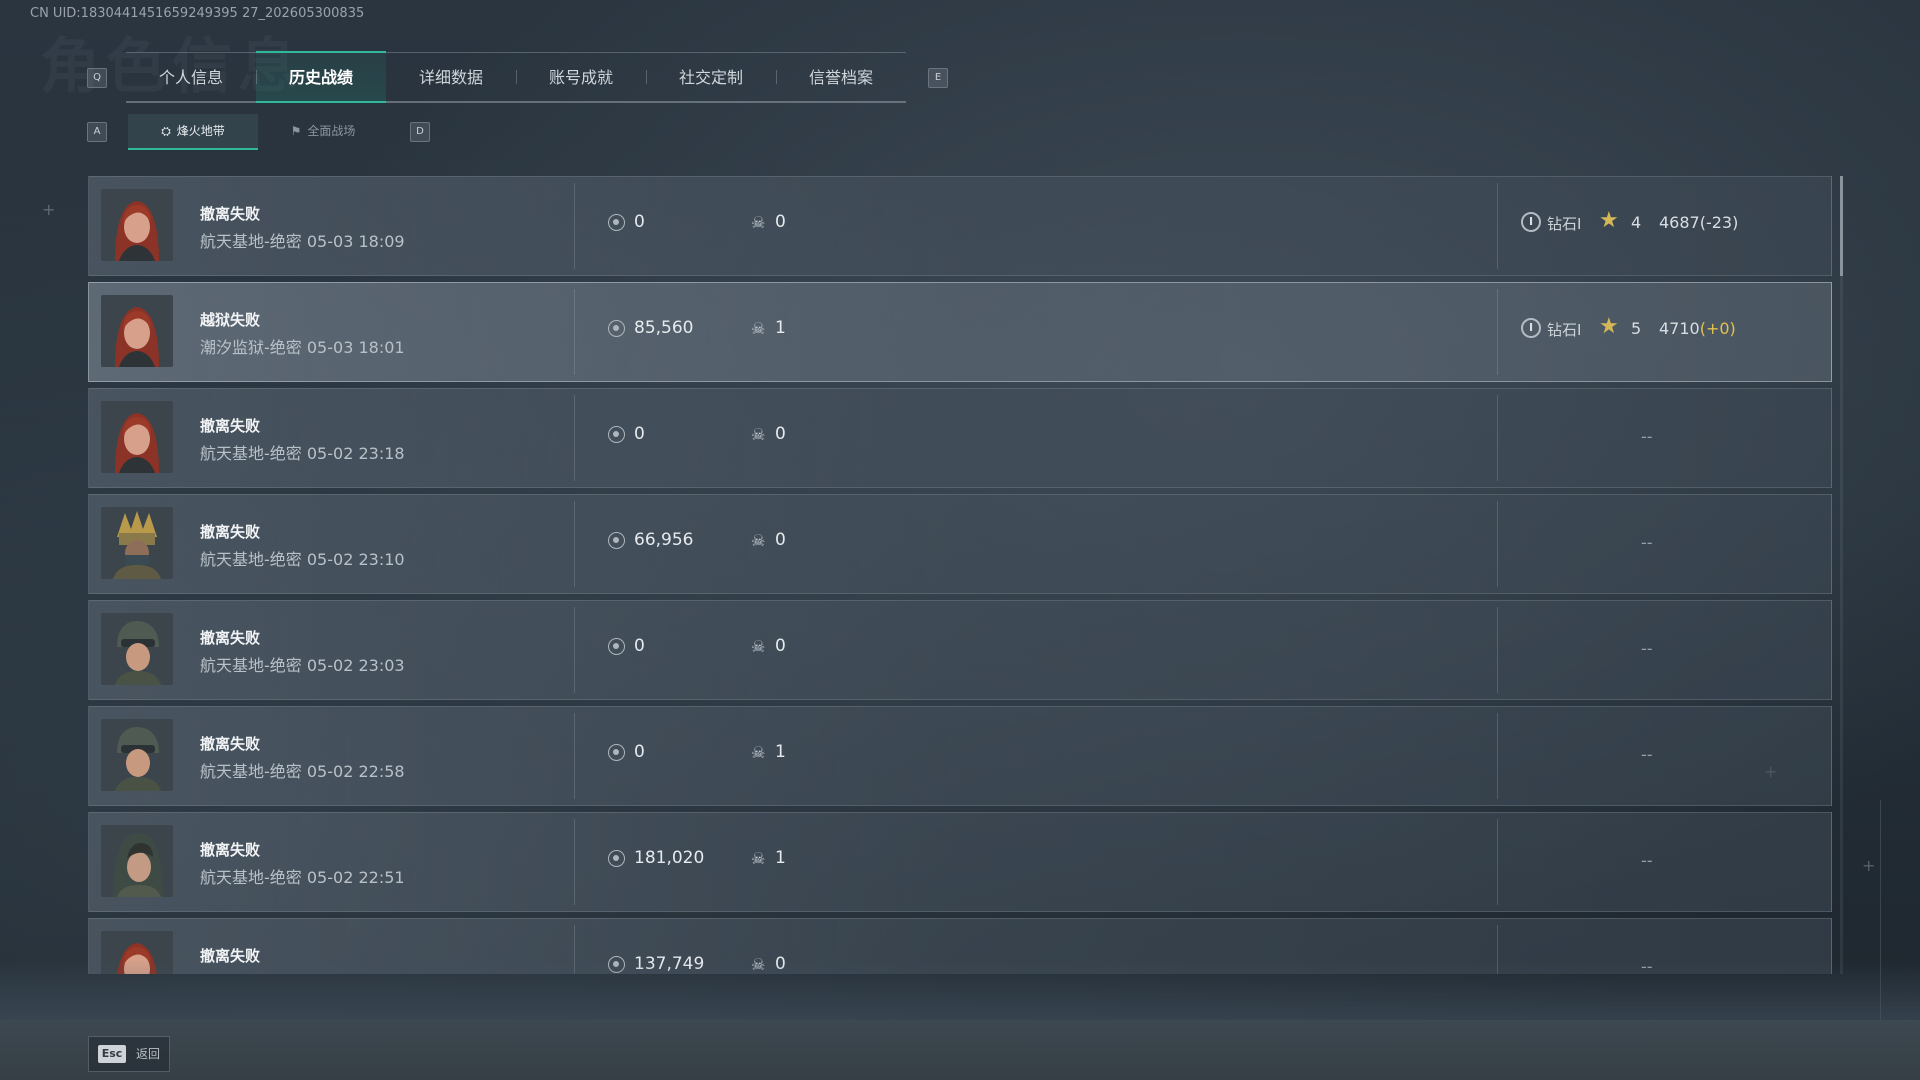 The width and height of the screenshot is (1920, 1080). What do you see at coordinates (355, 241) in the screenshot?
I see `match-time: 05-03 18:09` at bounding box center [355, 241].